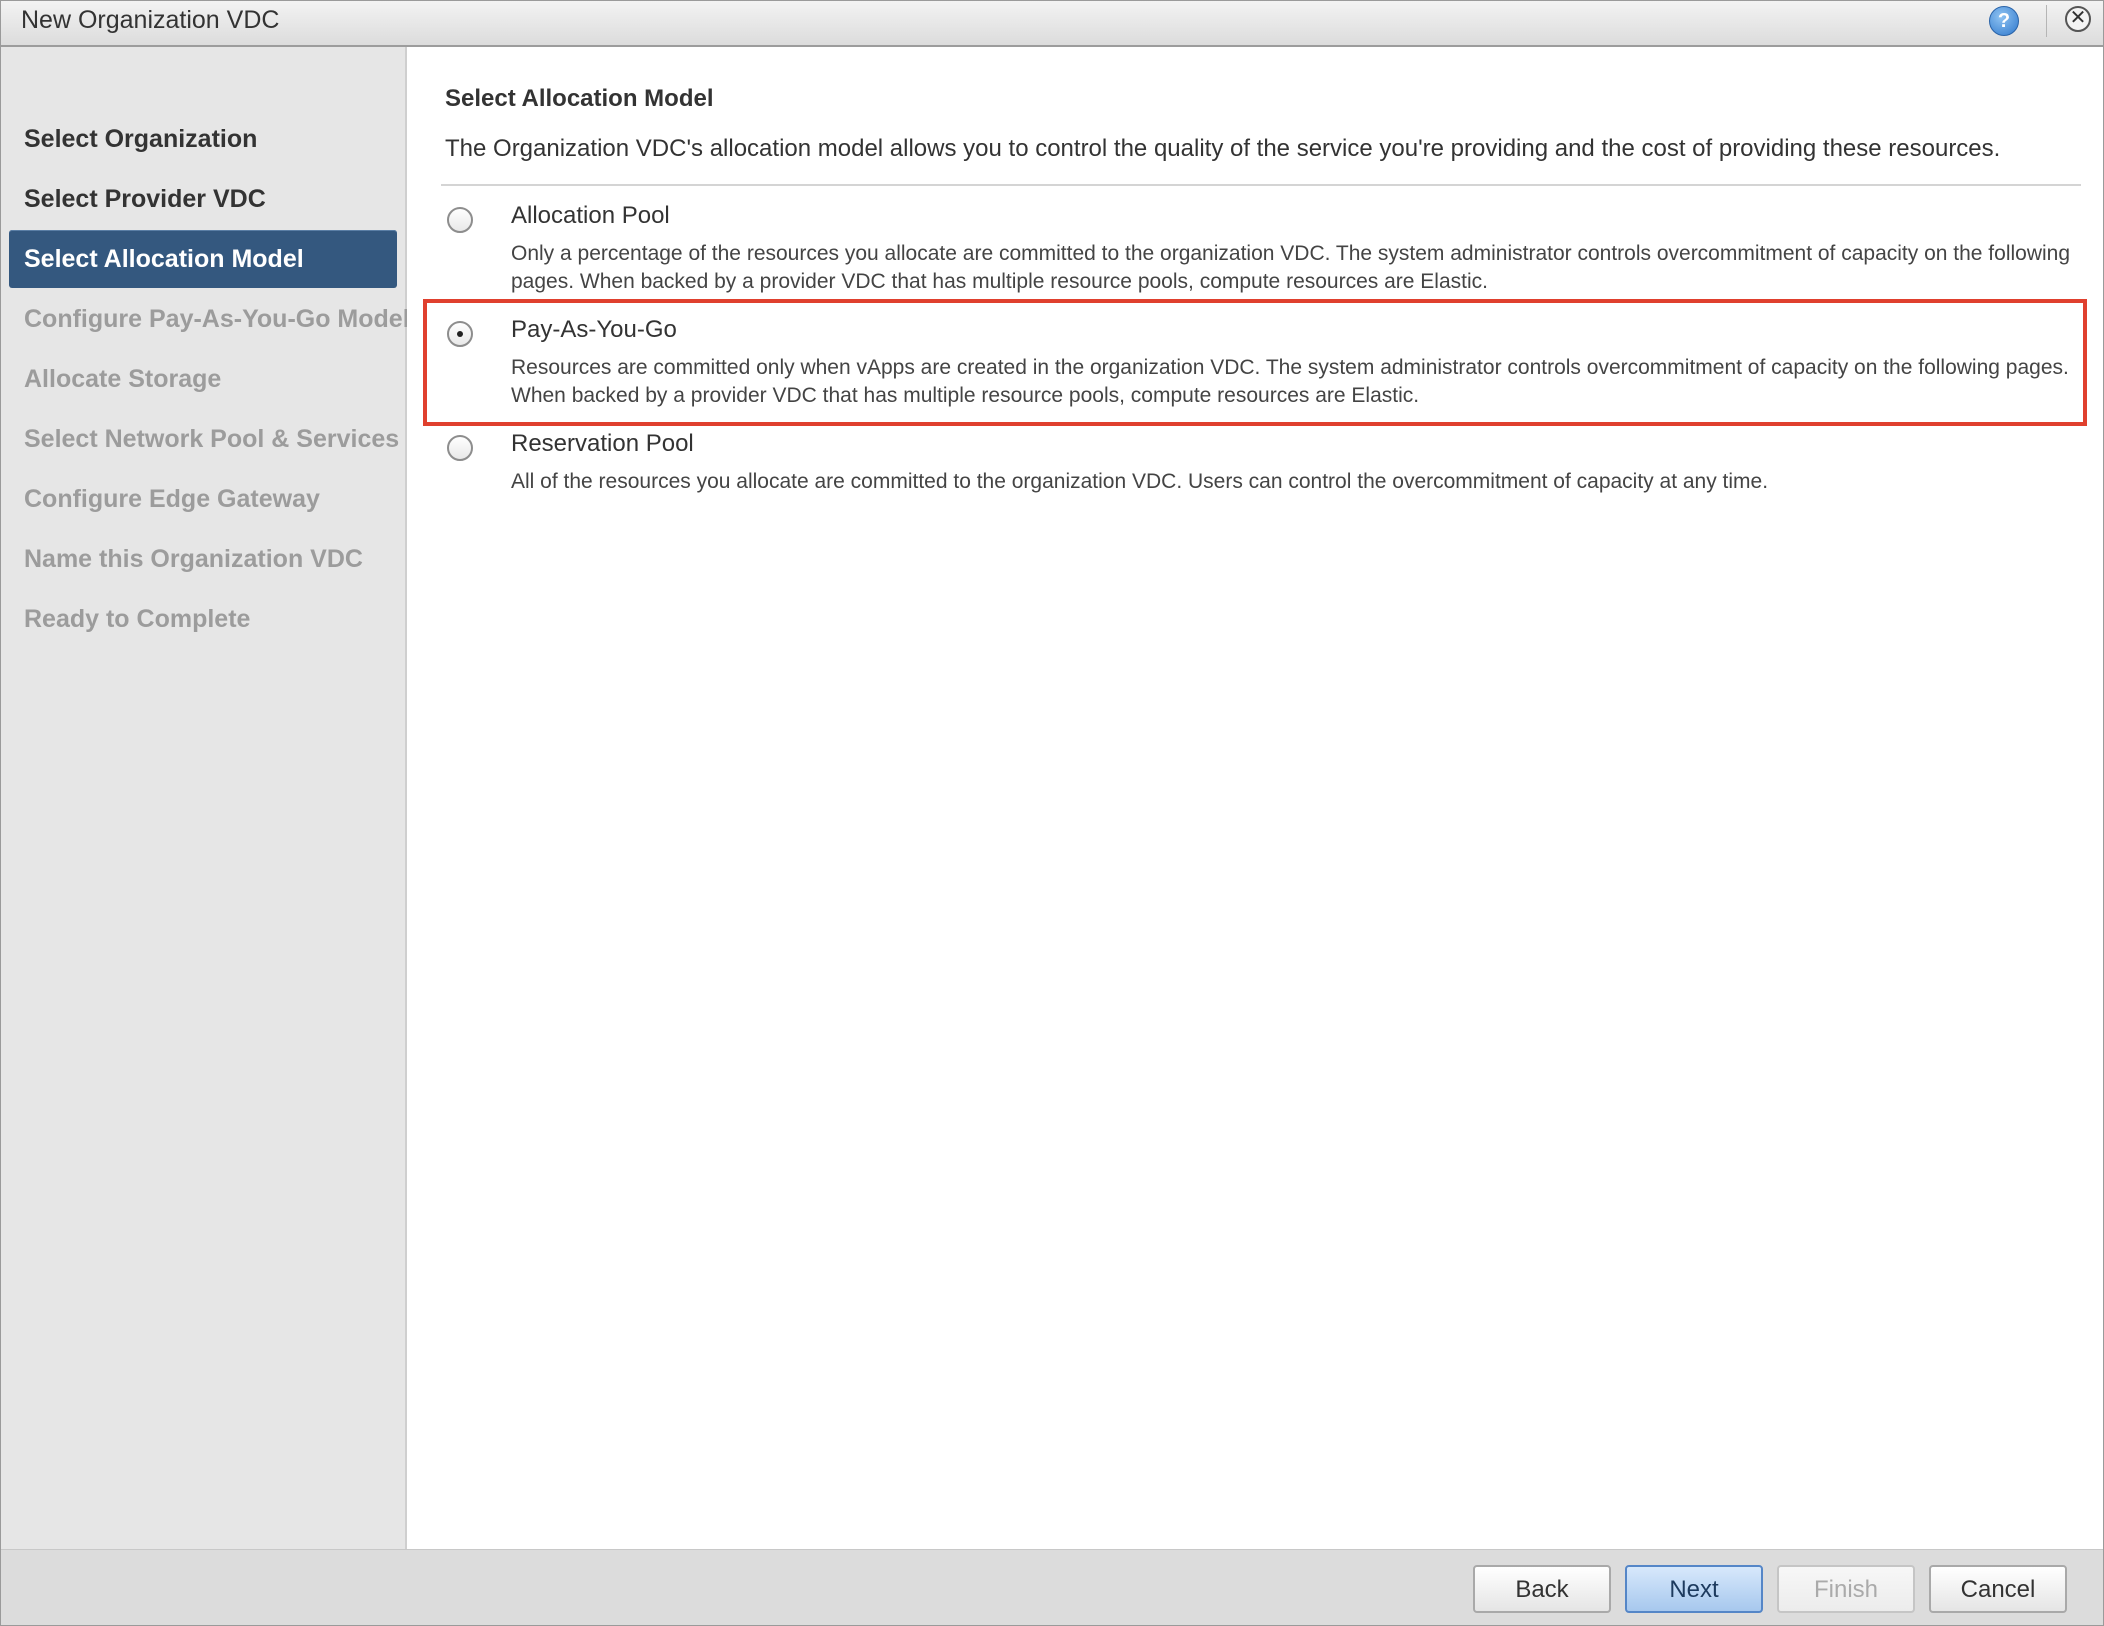 The image size is (2104, 1626). I want to click on step-ready-to-complete: Ready to Complete, so click(137, 619).